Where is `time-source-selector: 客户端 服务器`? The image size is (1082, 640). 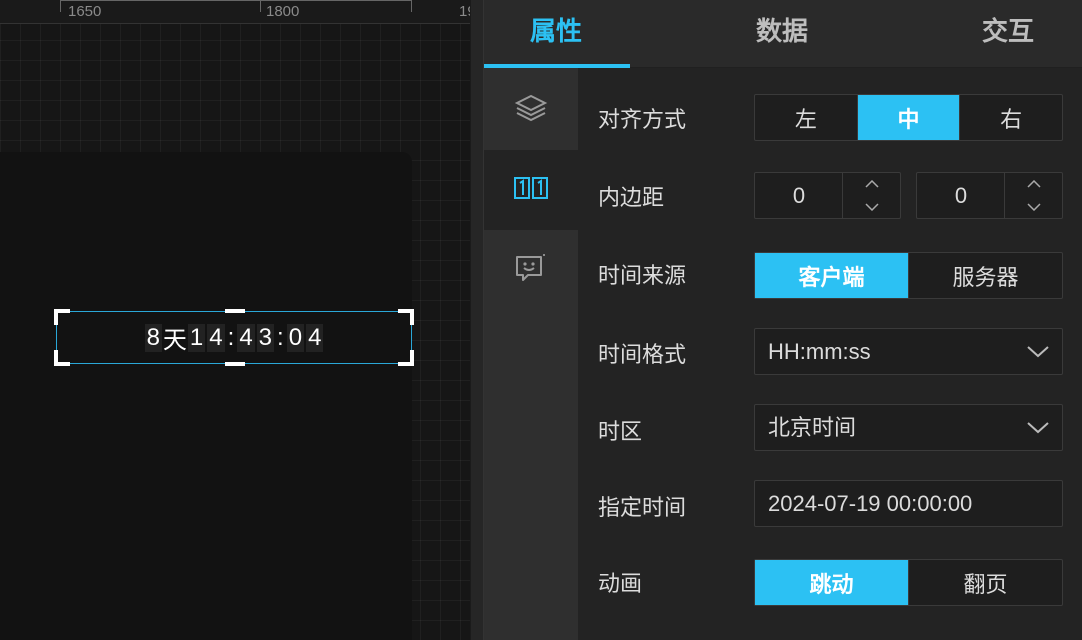
time-source-selector: 客户端 服务器 is located at coordinates (908, 275).